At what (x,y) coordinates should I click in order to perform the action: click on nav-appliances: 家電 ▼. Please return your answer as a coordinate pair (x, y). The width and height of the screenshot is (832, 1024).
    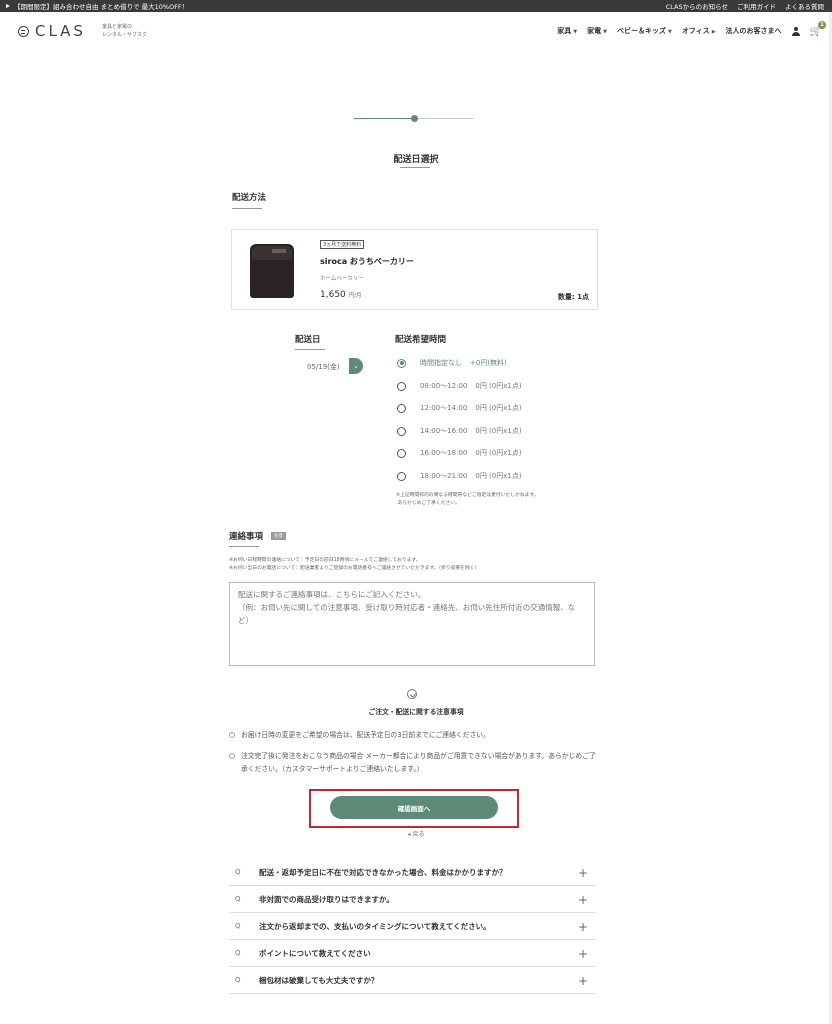
    Looking at the image, I should click on (597, 31).